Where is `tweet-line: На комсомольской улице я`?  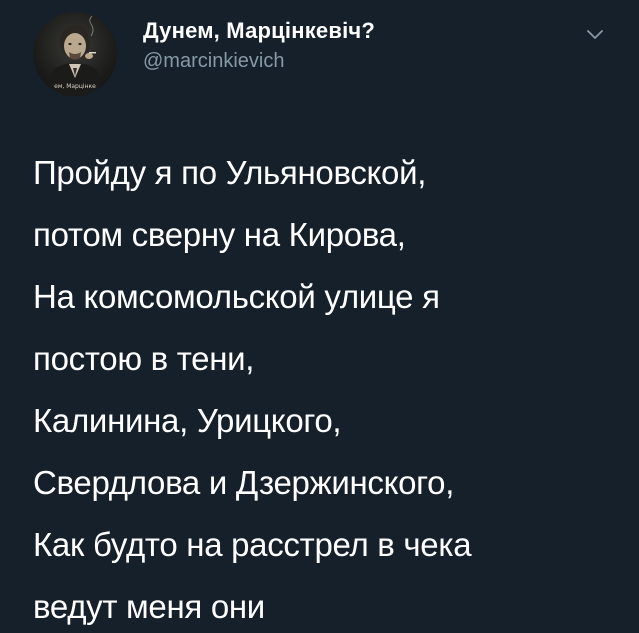
tweet-line: На комсомольской улице я is located at coordinates (236, 296).